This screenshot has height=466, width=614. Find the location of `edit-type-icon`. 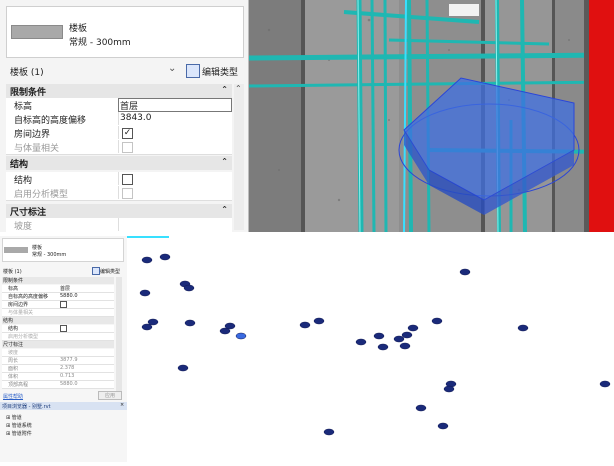

edit-type-icon is located at coordinates (193, 71).